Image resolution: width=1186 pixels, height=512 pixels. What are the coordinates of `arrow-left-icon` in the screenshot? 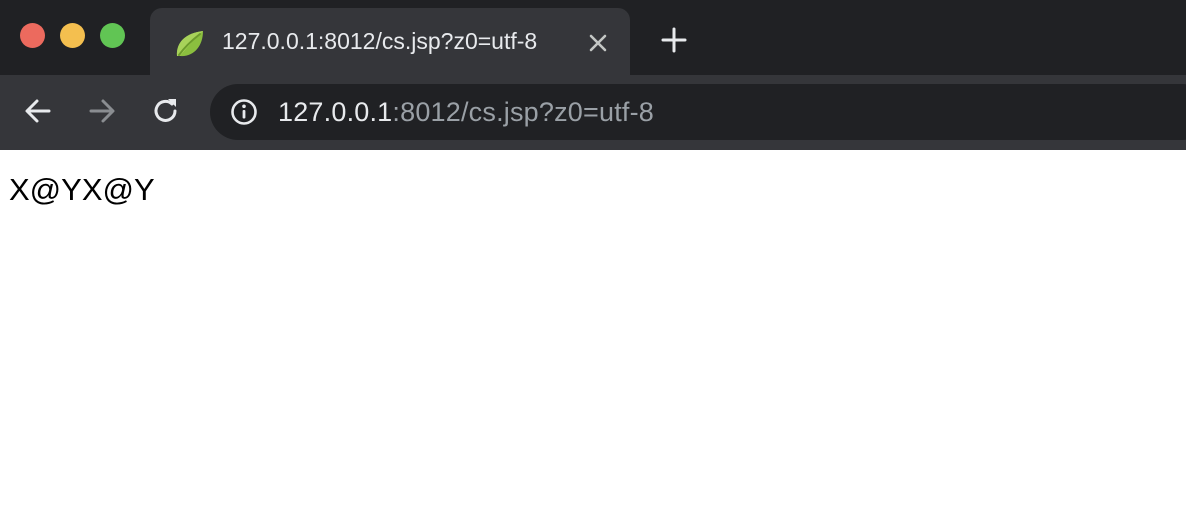 It's located at (38, 113).